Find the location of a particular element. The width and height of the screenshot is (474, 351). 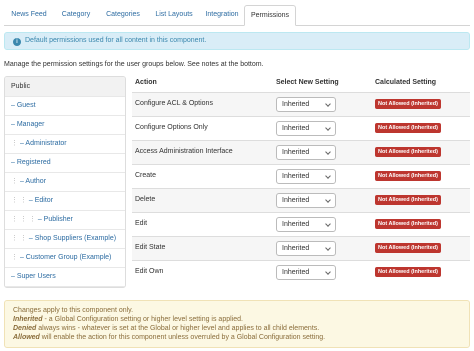

group-publisher: ⋮ ⋮ ⋮ – Publisher is located at coordinates (65, 220).